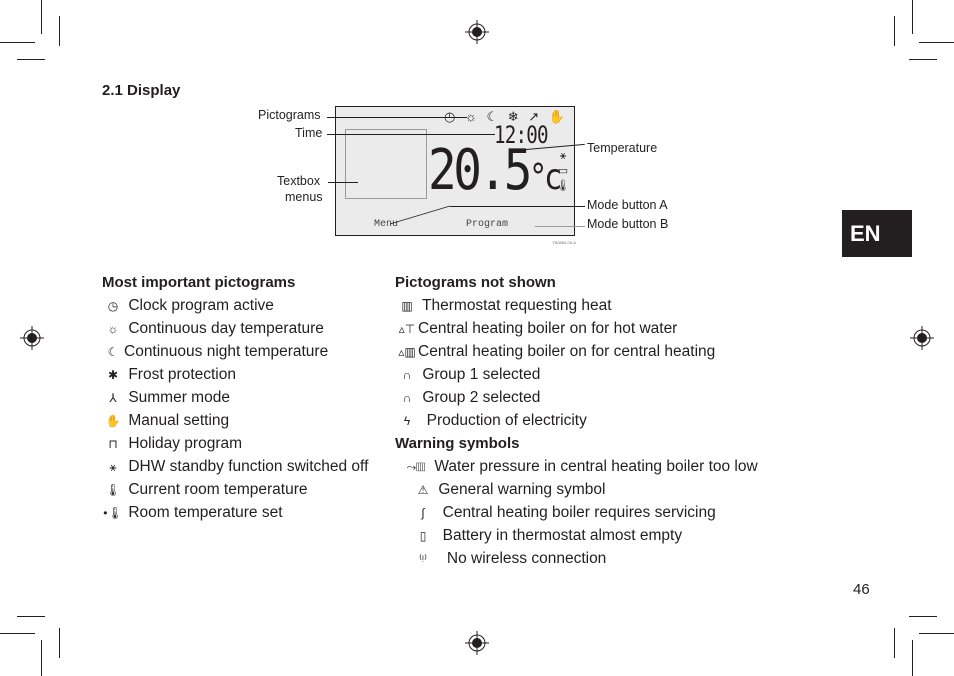 The image size is (954, 676). What do you see at coordinates (423, 559) in the screenshot?
I see `no-wireless-icon: ⁽ᵎ⁾` at bounding box center [423, 559].